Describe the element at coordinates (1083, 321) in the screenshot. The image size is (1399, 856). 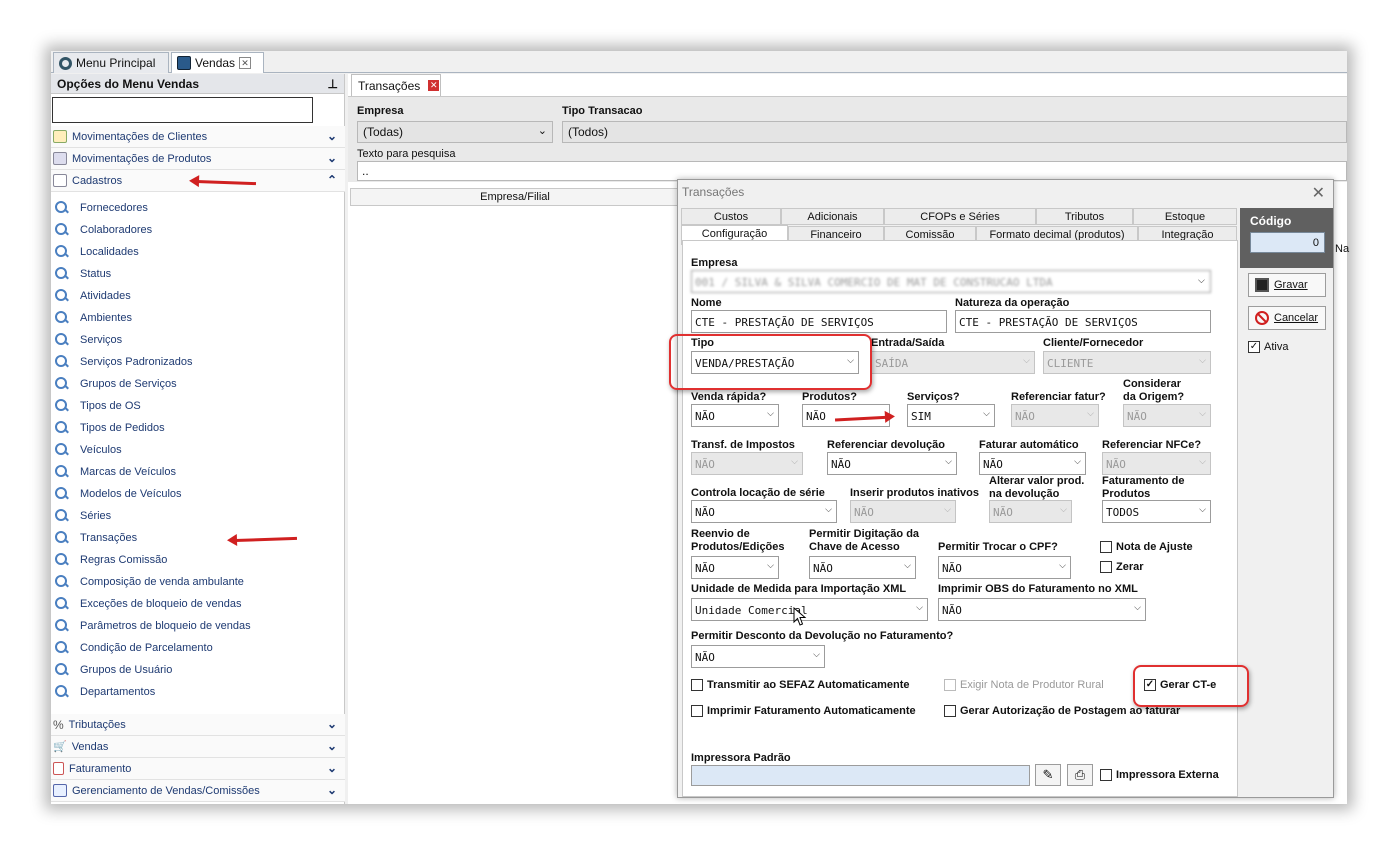
I see `natureza-input: CTE - PRESTAÇÃO DE SERVIÇOS` at that location.